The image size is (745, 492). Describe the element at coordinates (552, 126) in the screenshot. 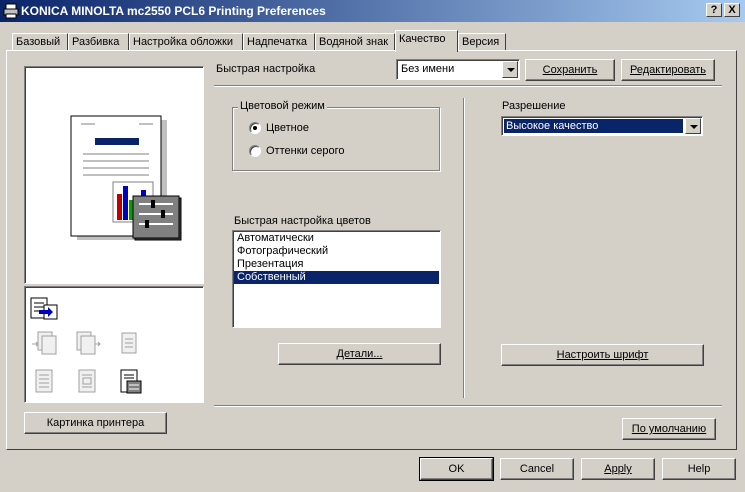

I see `resolution-value: Высокое качество` at that location.